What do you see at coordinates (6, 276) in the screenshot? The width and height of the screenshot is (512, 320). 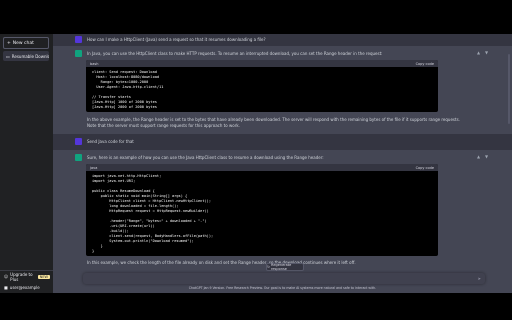 I see `user-icon: ☺` at bounding box center [6, 276].